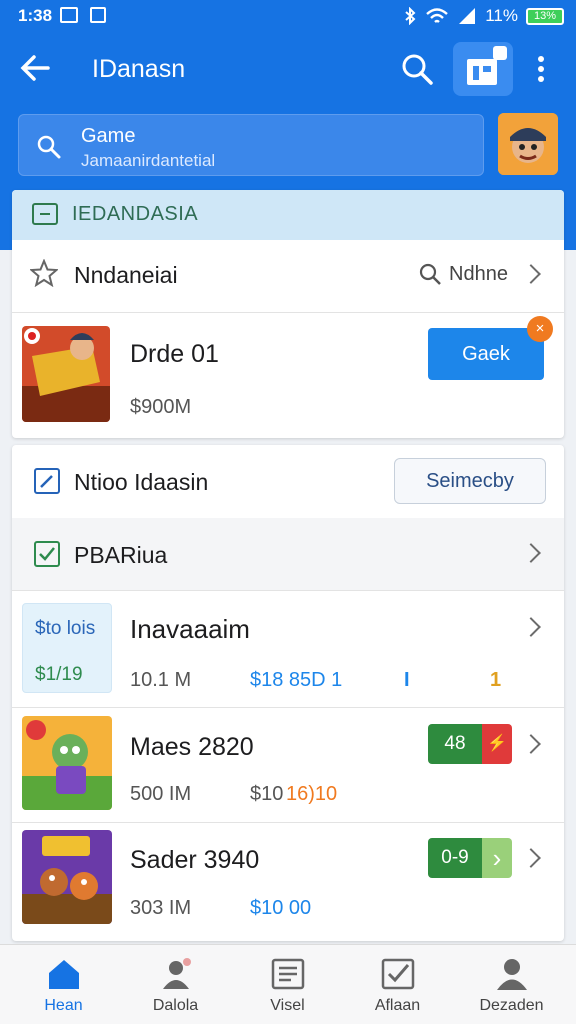 This screenshot has height=1024, width=576. I want to click on nav-item-tasks: Aflaan, so click(397, 984).